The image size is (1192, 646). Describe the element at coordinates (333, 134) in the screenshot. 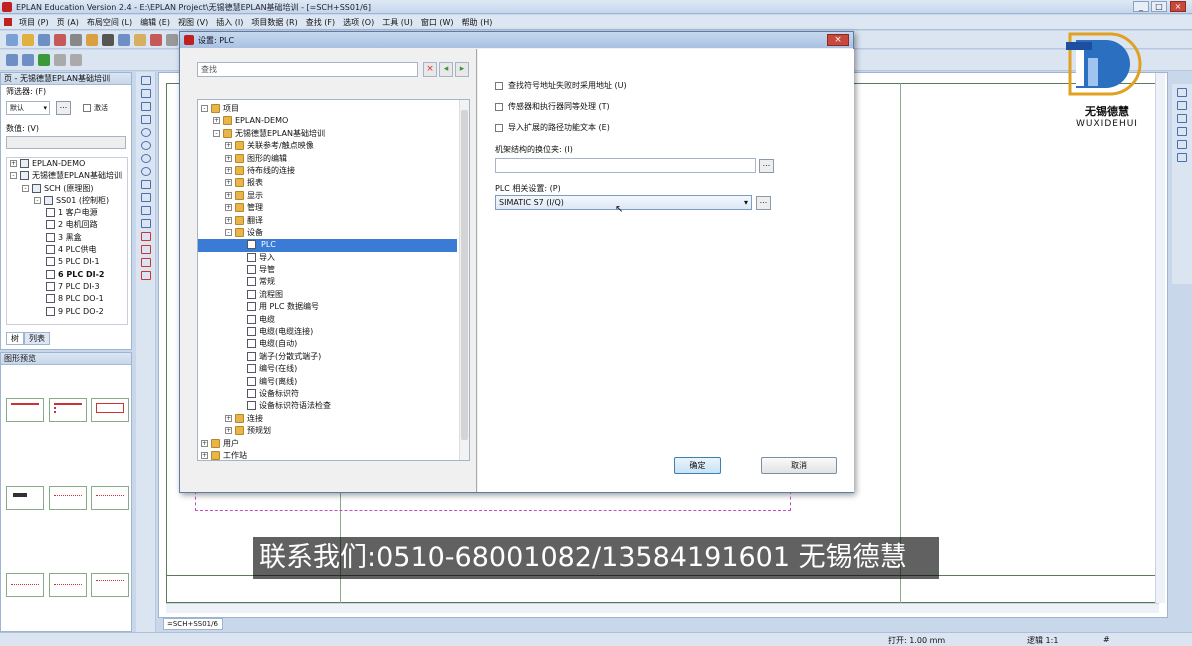

I see `settings-tree-item: - 无锡德慧EPLAN基础培训` at that location.